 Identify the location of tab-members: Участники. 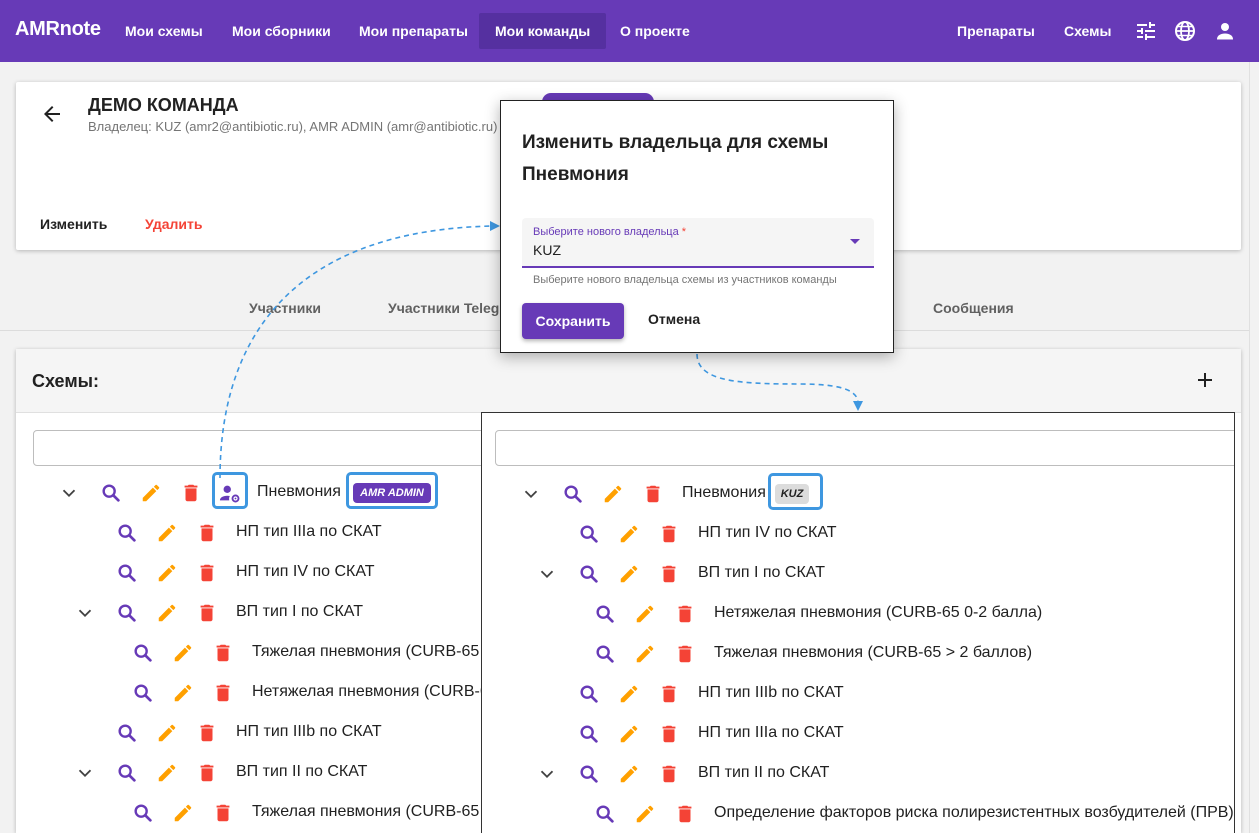
(285, 308).